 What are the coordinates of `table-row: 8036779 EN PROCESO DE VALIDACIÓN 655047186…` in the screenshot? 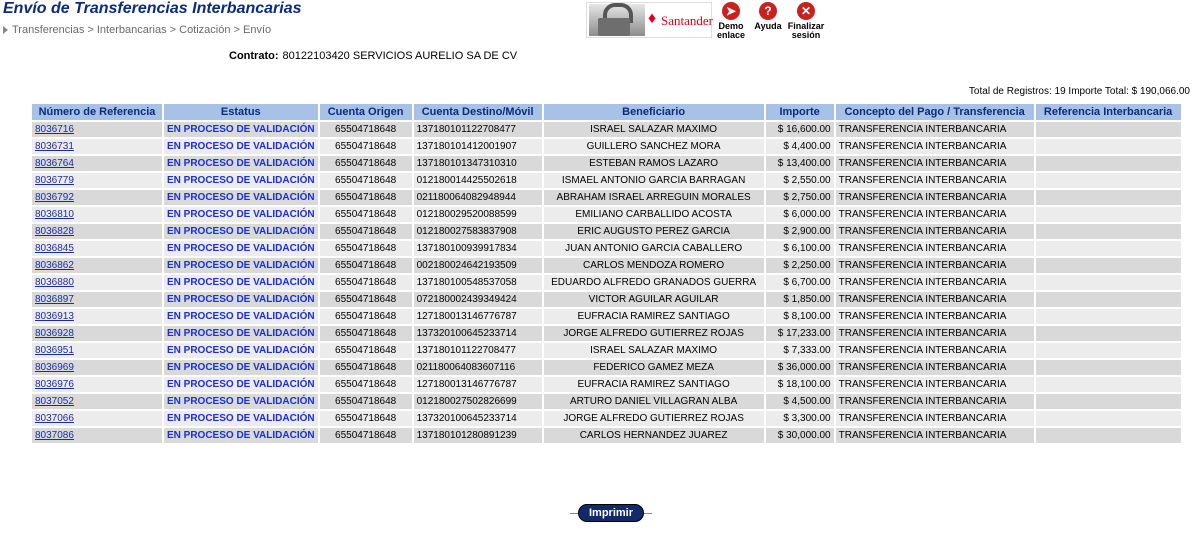 It's located at (606, 180).